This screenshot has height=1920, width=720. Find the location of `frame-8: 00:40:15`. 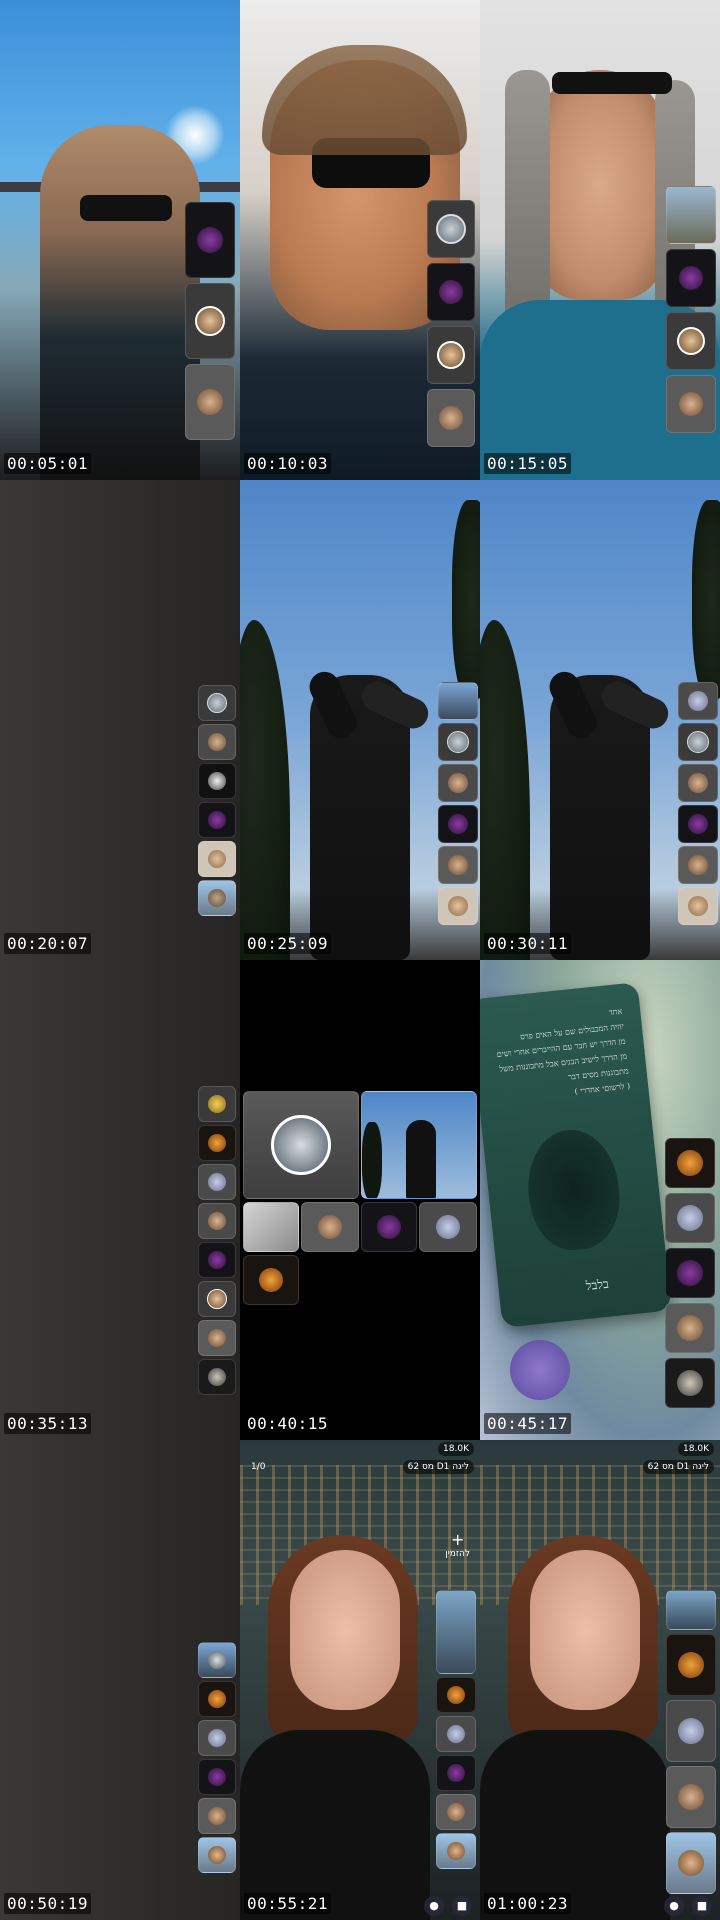

frame-8: 00:40:15 is located at coordinates (360, 1200).